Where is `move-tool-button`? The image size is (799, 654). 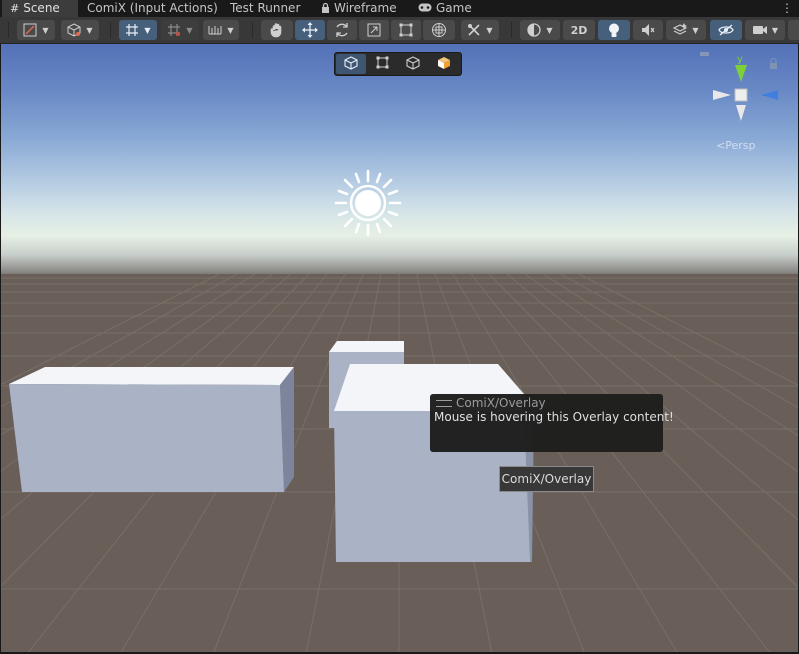
move-tool-button is located at coordinates (310, 30).